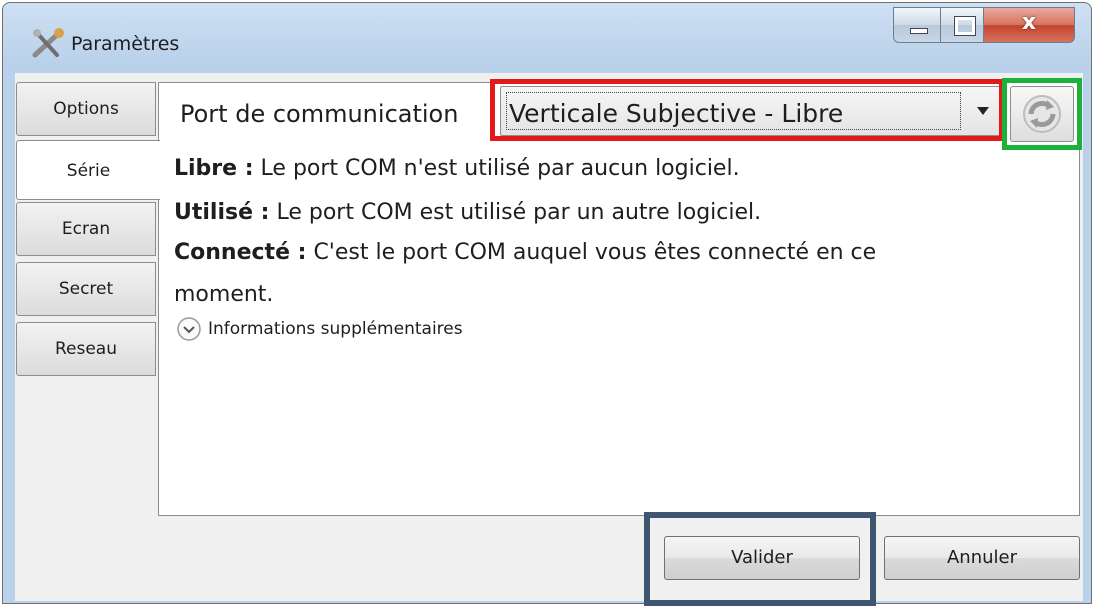  I want to click on more-info-label: Informations supplémentaires, so click(335, 329).